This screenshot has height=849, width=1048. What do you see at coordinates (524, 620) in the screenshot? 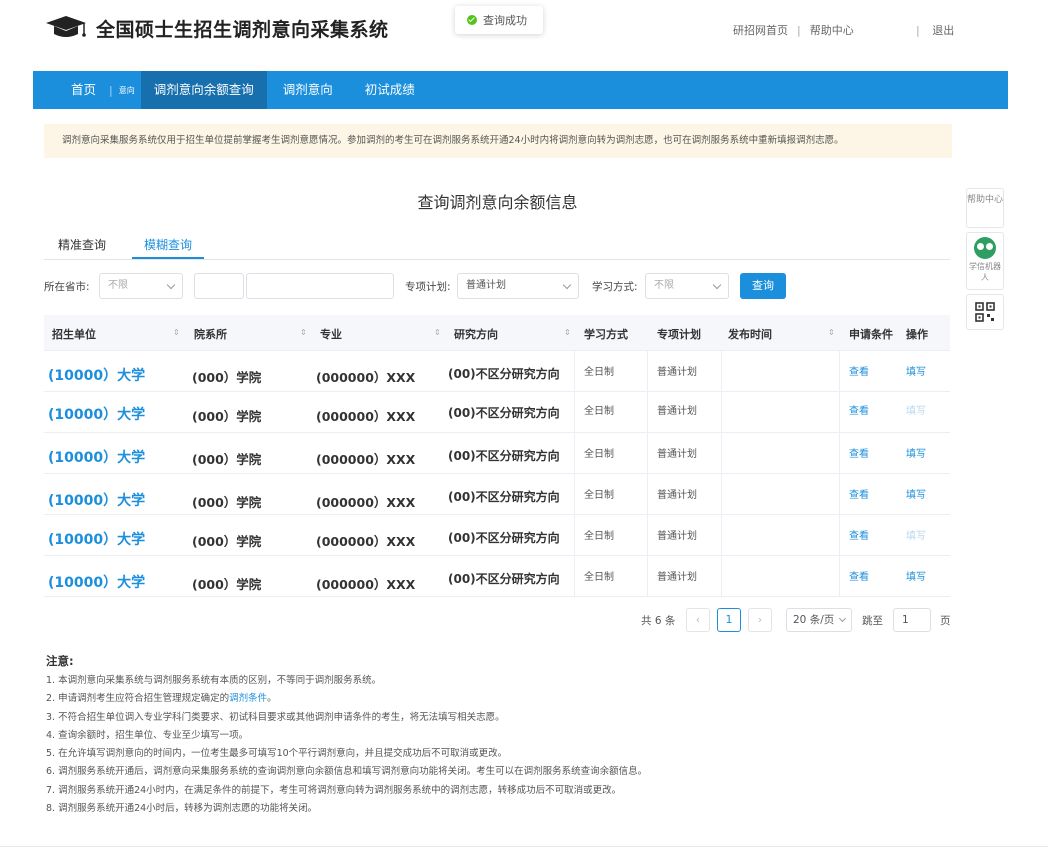
I see `pagination: 共 6 条 ‹ 1 › 20 条/页 跳至 1 页` at bounding box center [524, 620].